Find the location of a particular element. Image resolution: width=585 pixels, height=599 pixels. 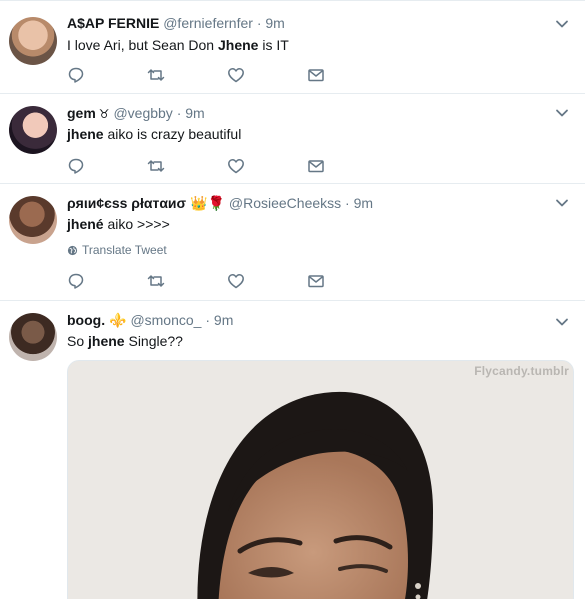

display-name: boog. is located at coordinates (86, 320).